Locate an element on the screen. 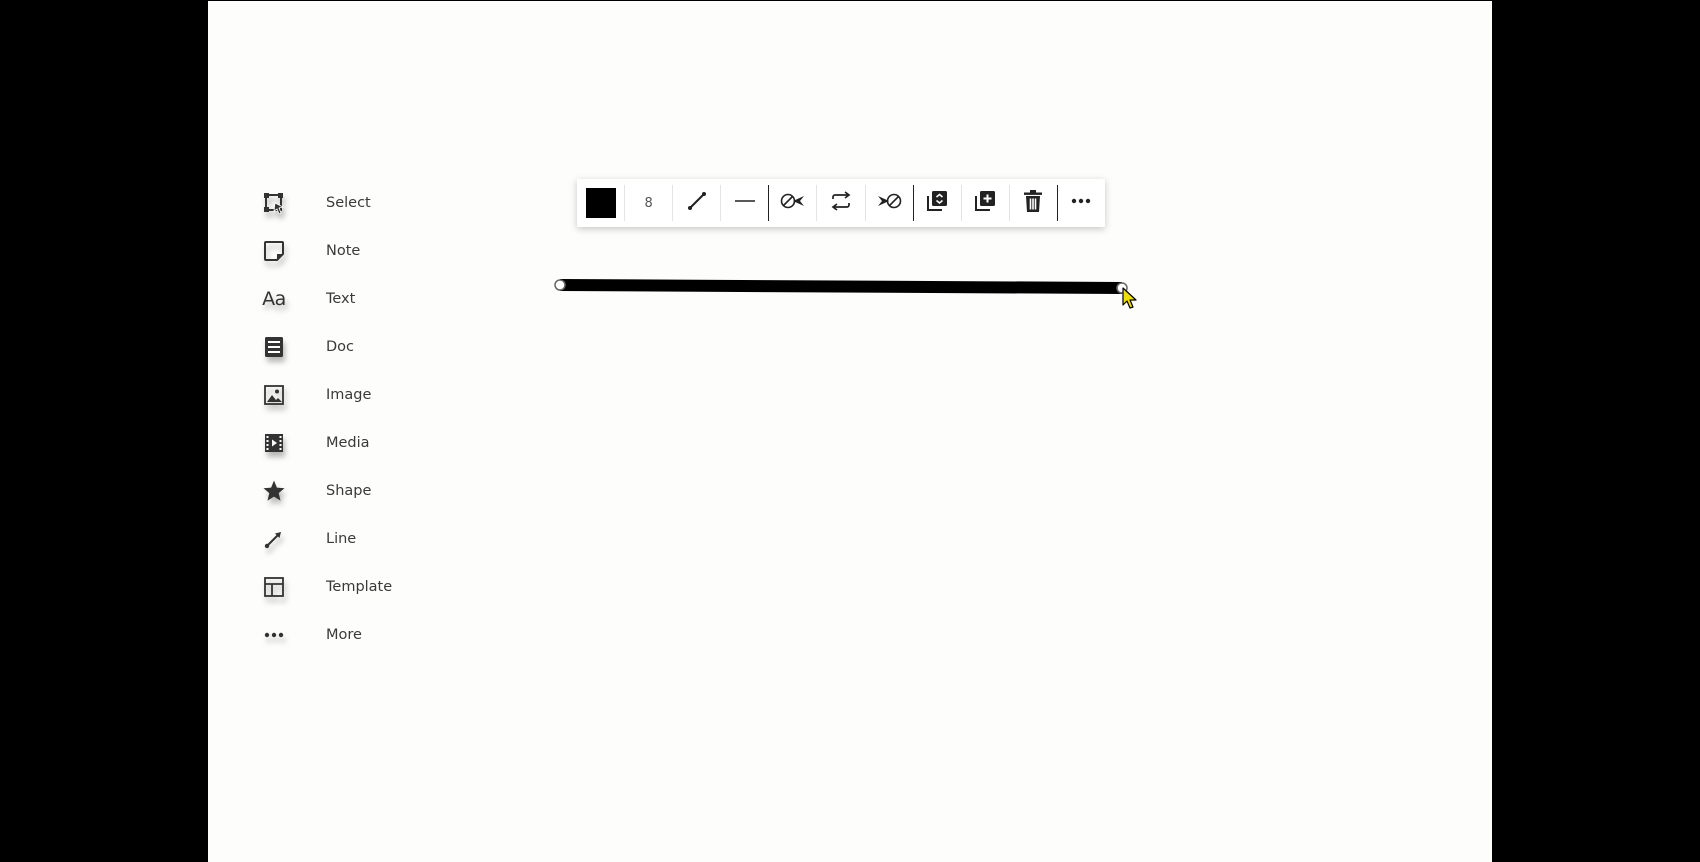 Image resolution: width=1700 pixels, height=862 pixels. mouse-cursor-icon is located at coordinates (1129, 298).